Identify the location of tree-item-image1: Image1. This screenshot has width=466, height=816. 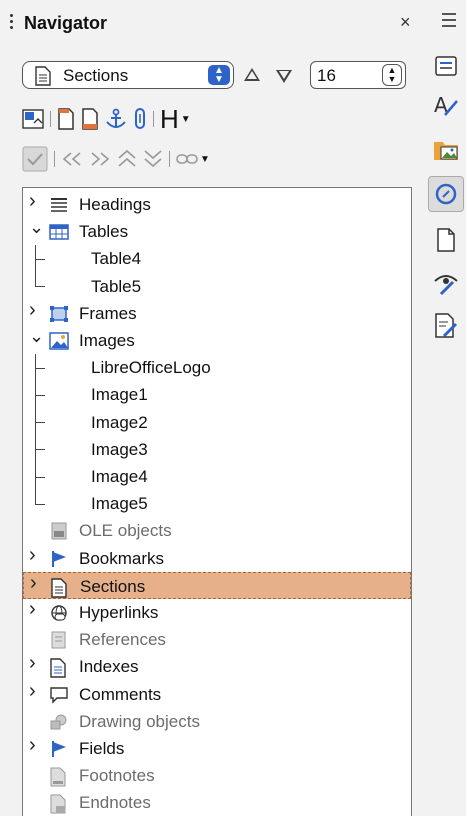
(217, 395).